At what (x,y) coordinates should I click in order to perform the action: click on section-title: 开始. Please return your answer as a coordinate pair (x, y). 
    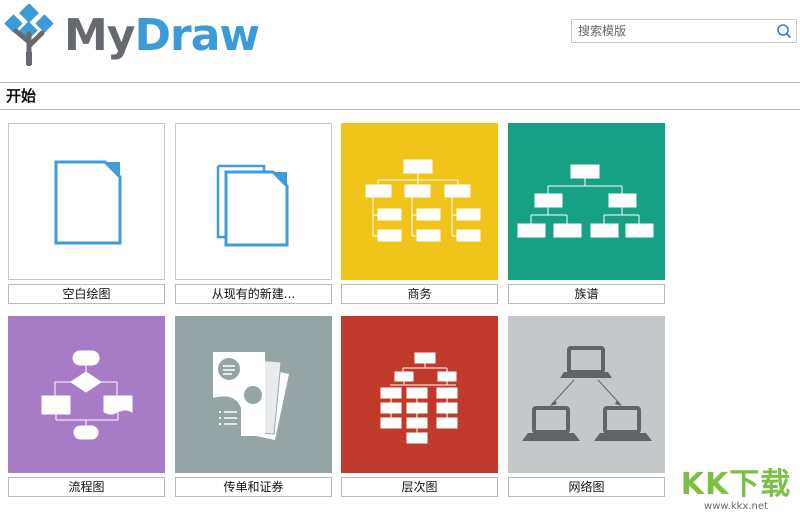
    Looking at the image, I should click on (21, 96).